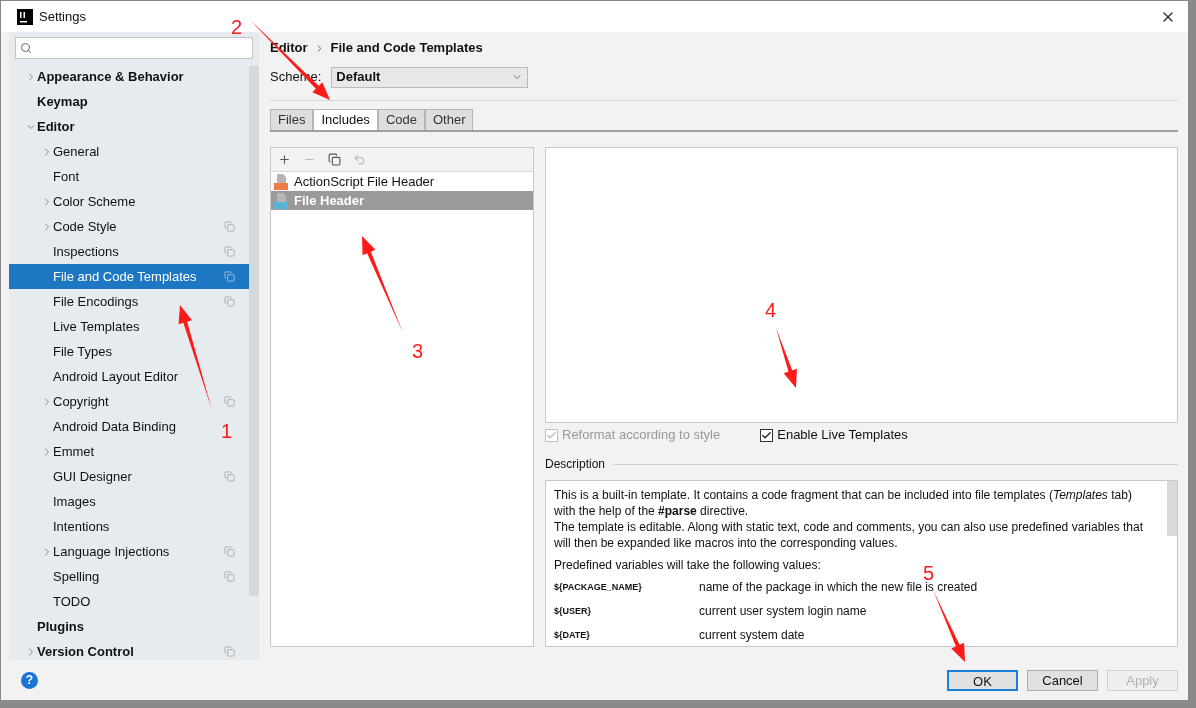  Describe the element at coordinates (129, 276) in the screenshot. I see `tree-item: File and Code Templates` at that location.